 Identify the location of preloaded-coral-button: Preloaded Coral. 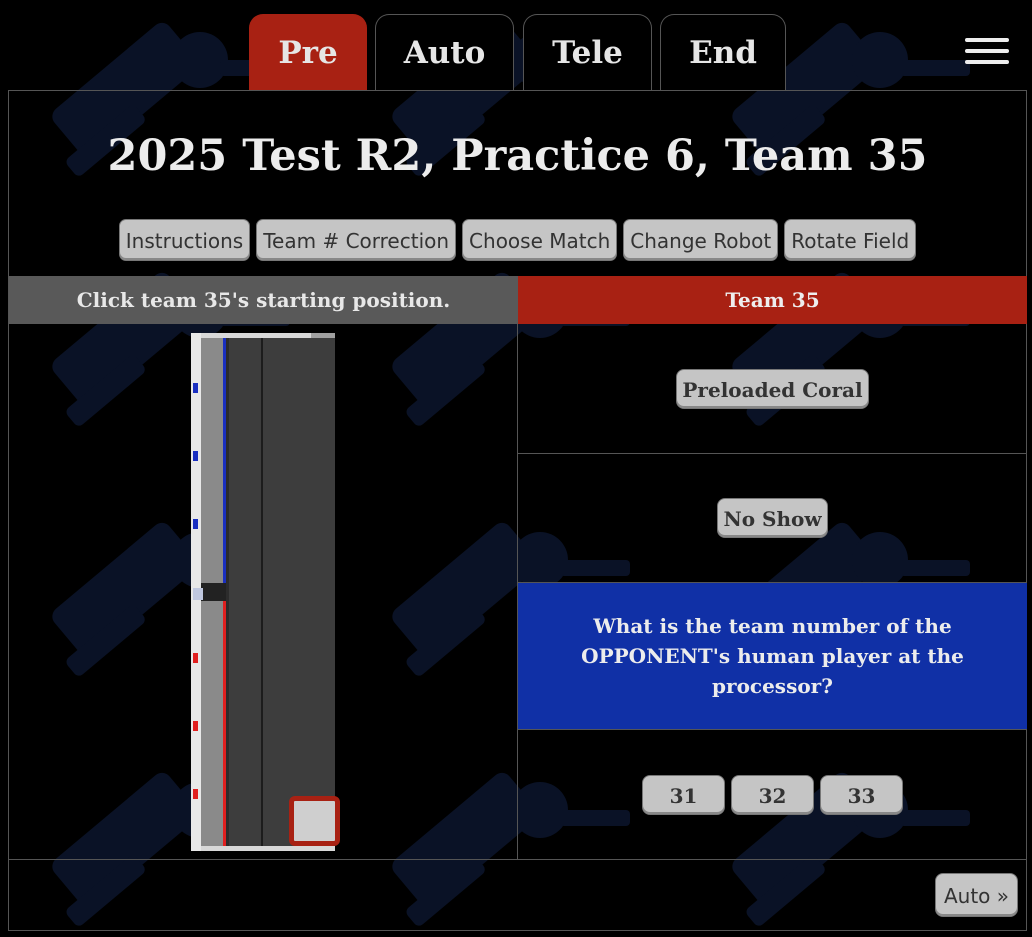
(772, 388).